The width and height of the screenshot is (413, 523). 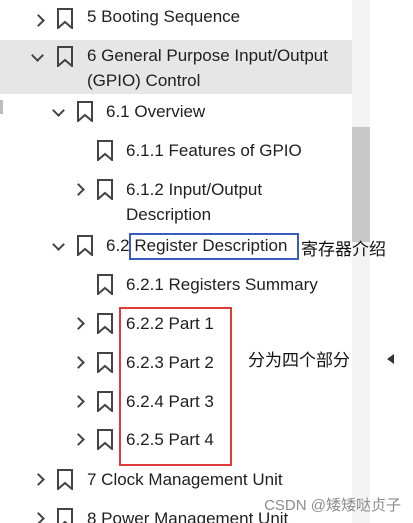 What do you see at coordinates (144, 80) in the screenshot?
I see `bookmark-label-line2: (GPIO) Control` at bounding box center [144, 80].